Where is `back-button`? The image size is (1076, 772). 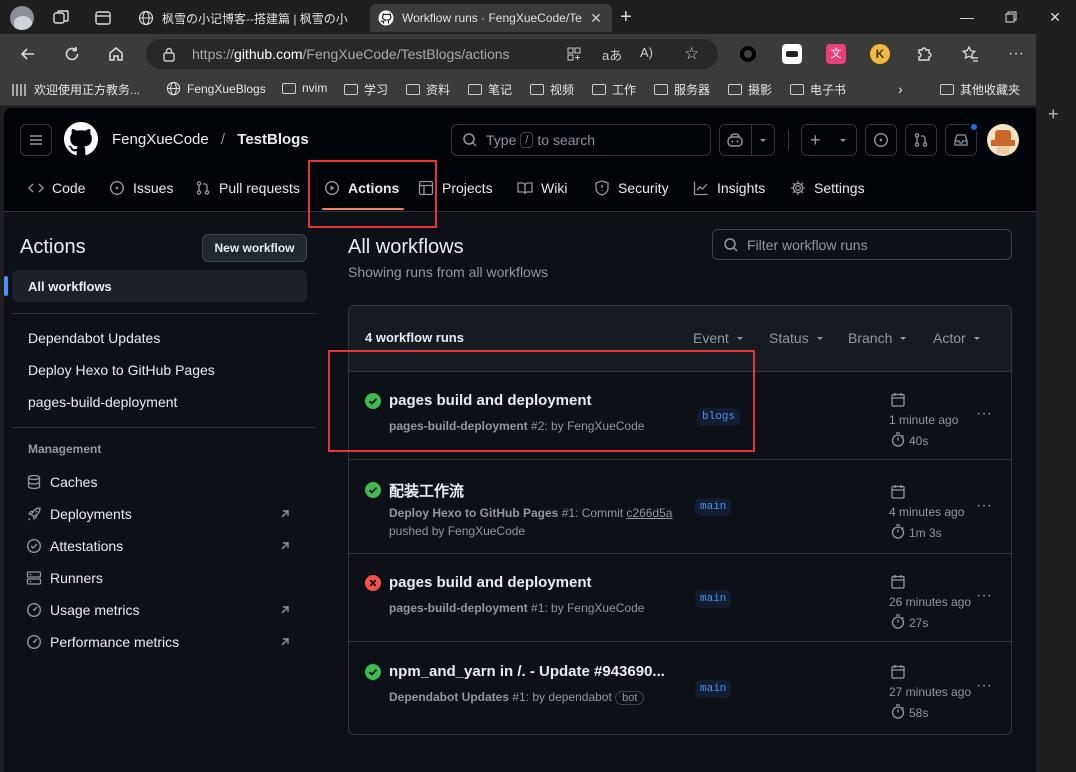
back-button is located at coordinates (28, 54).